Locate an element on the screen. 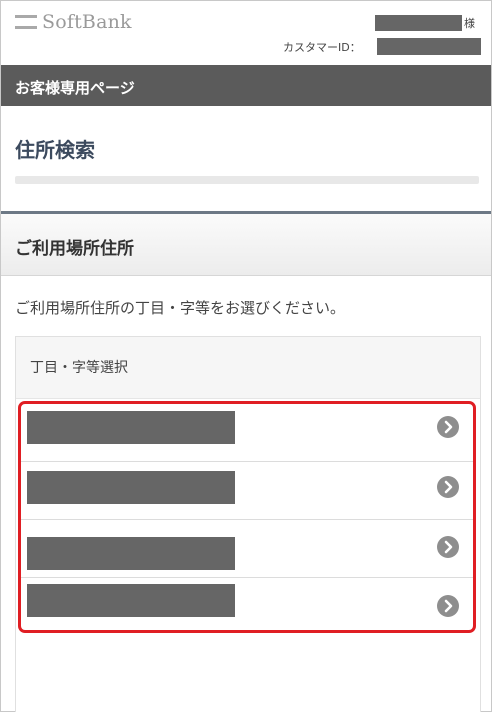  member-page-title: お客様専用ページ is located at coordinates (75, 88).